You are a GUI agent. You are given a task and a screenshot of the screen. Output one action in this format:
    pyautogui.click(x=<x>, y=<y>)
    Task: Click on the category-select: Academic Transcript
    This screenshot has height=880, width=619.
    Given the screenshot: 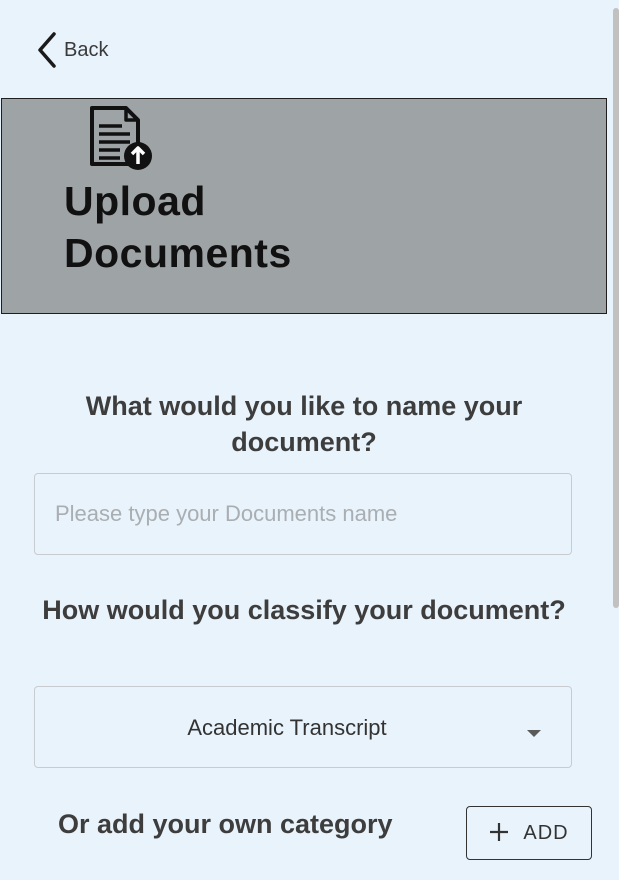 What is the action you would take?
    pyautogui.click(x=303, y=727)
    